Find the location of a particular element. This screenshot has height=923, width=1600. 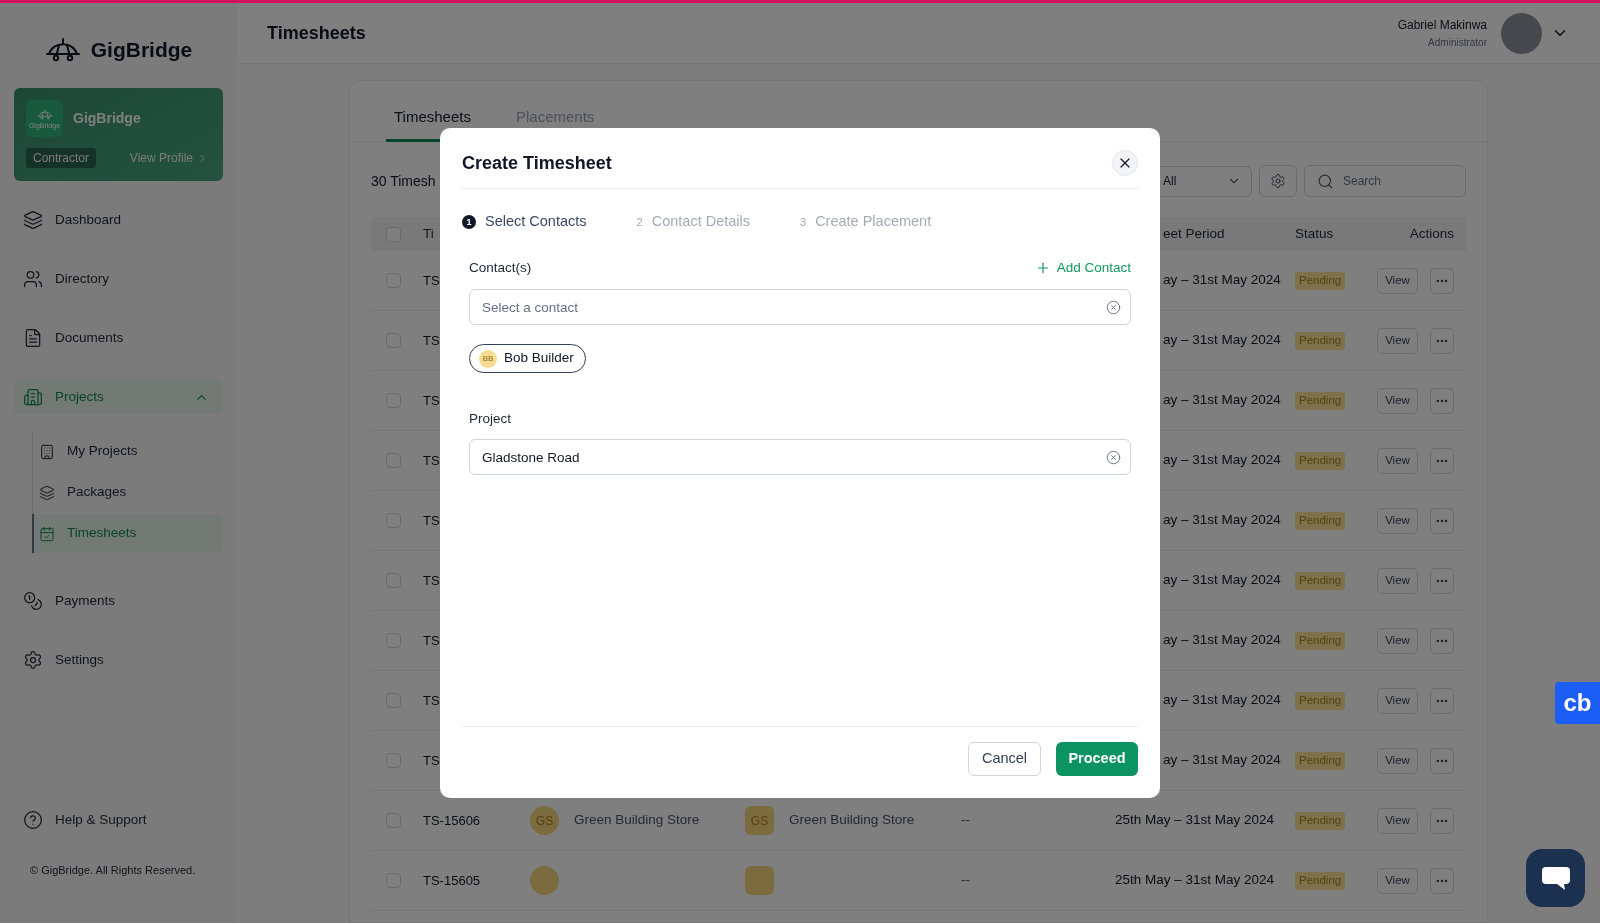

building-icon is located at coordinates (47, 451).